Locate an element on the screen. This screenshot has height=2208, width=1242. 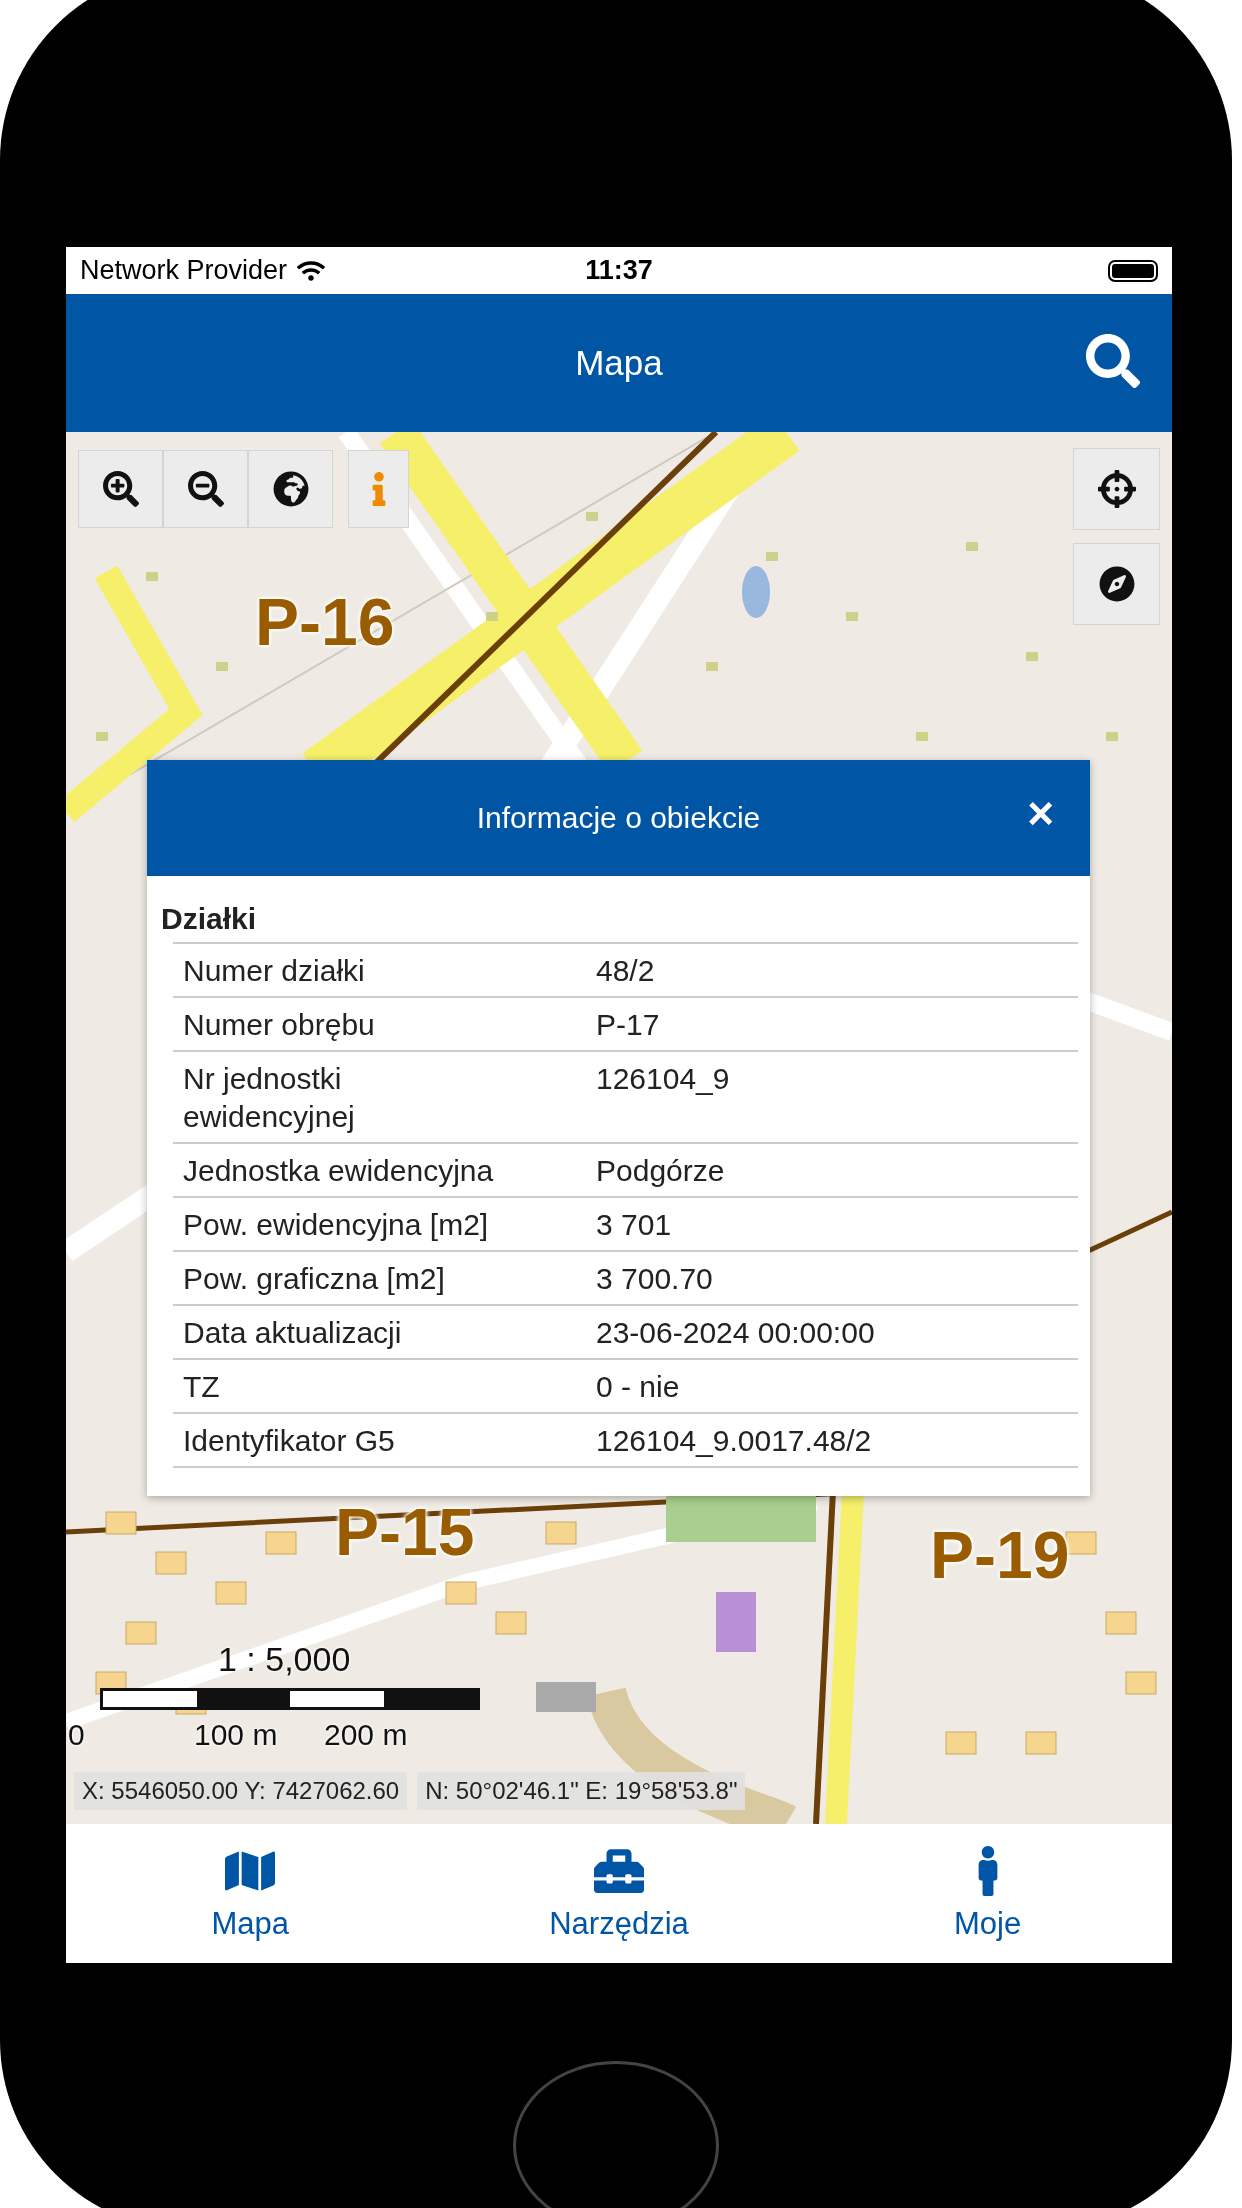
compass-button is located at coordinates (1116, 584).